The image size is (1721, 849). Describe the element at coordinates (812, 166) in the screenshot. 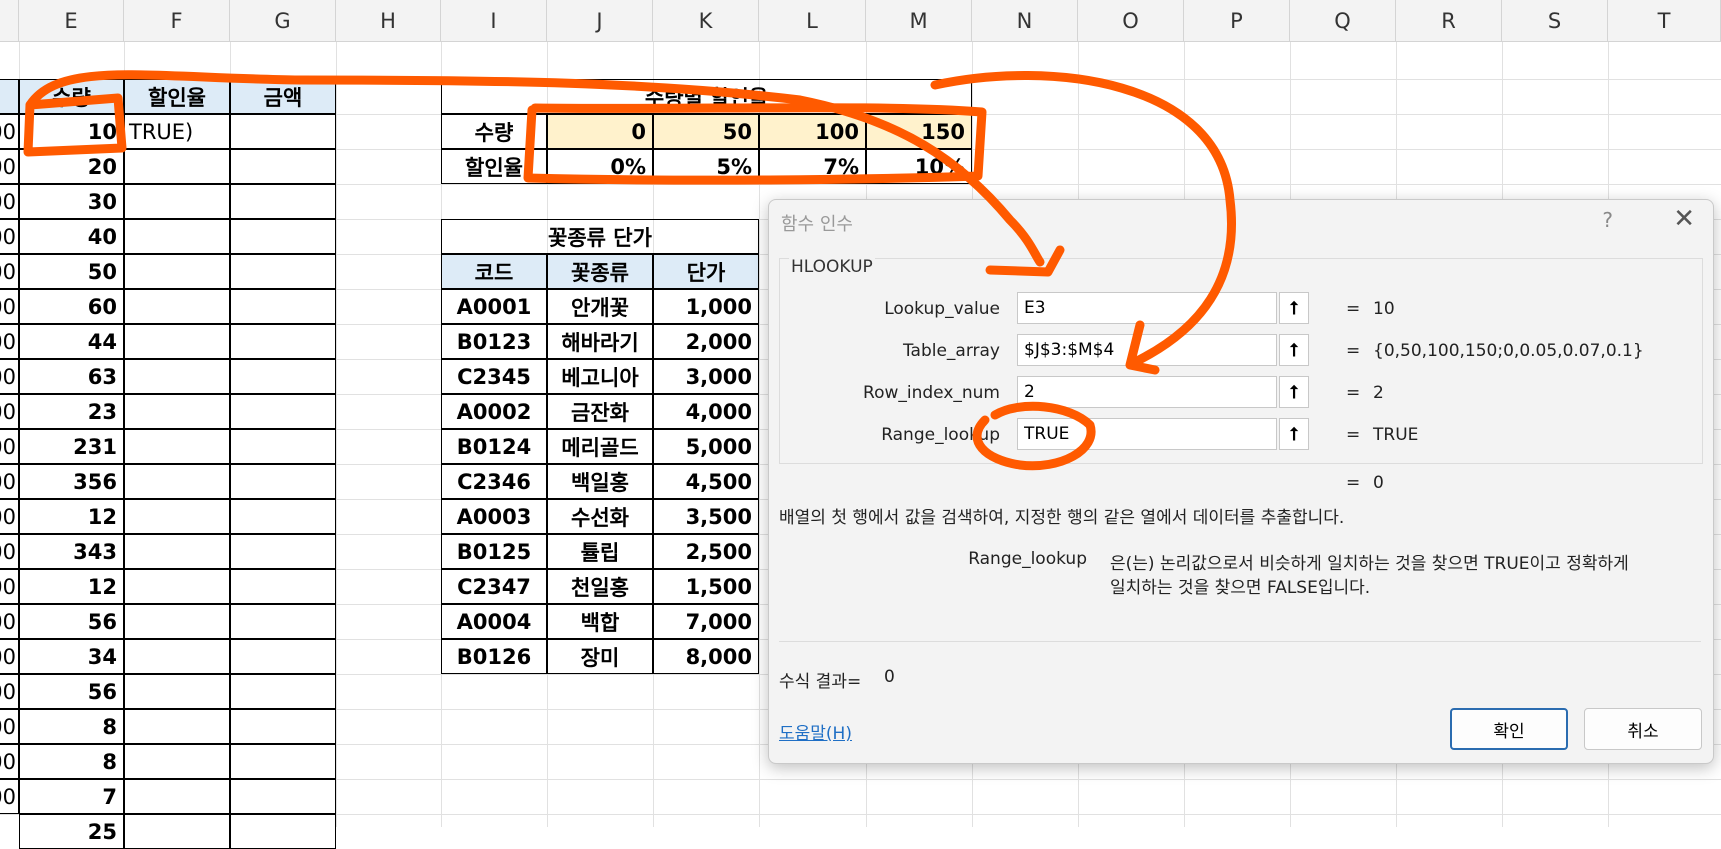

I see `discount-rate-cell: 7%` at that location.